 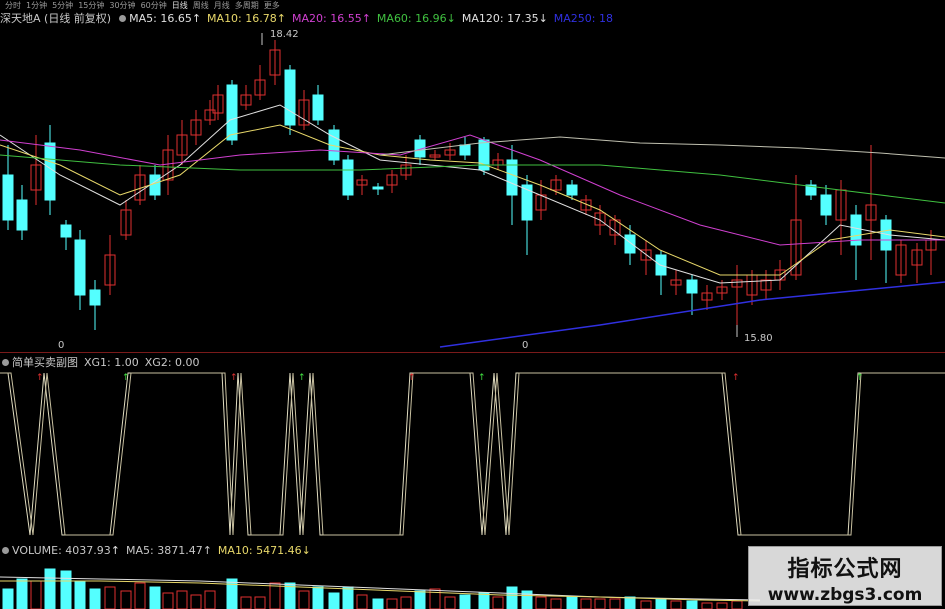 I want to click on high-price-label: 18.42, so click(x=284, y=34).